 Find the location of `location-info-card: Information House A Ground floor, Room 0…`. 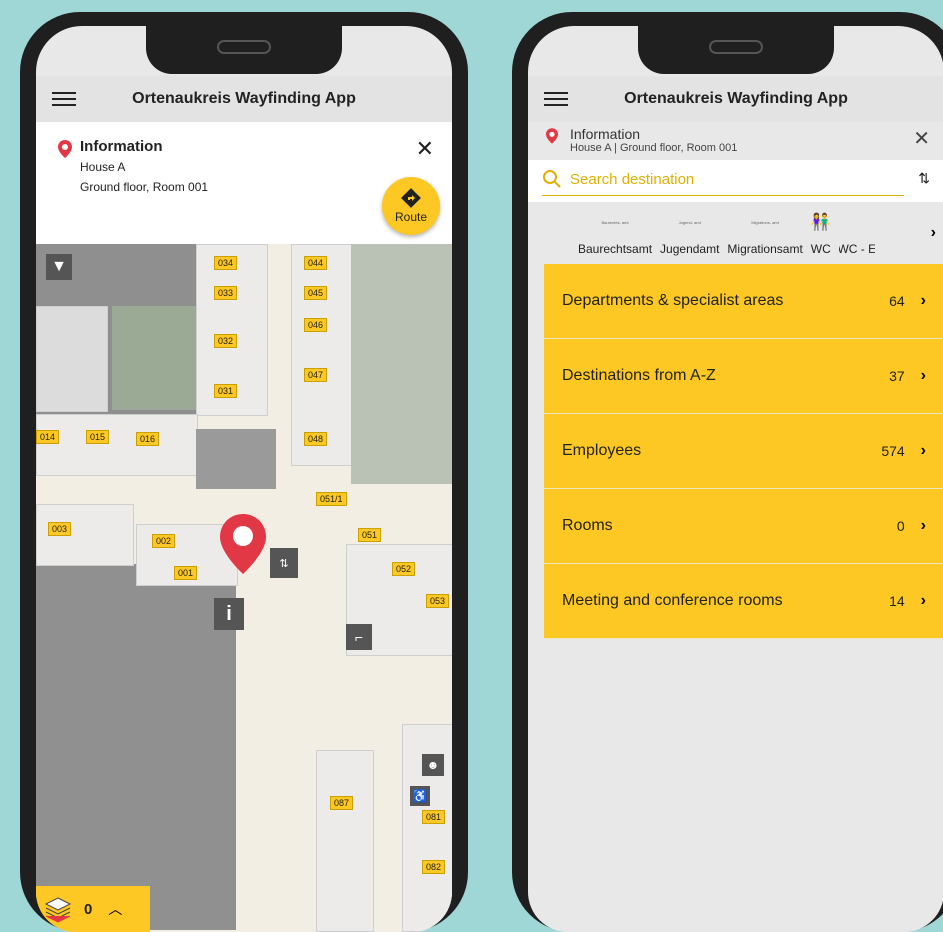

location-info-card: Information House A Ground floor, Room 0… is located at coordinates (244, 183).